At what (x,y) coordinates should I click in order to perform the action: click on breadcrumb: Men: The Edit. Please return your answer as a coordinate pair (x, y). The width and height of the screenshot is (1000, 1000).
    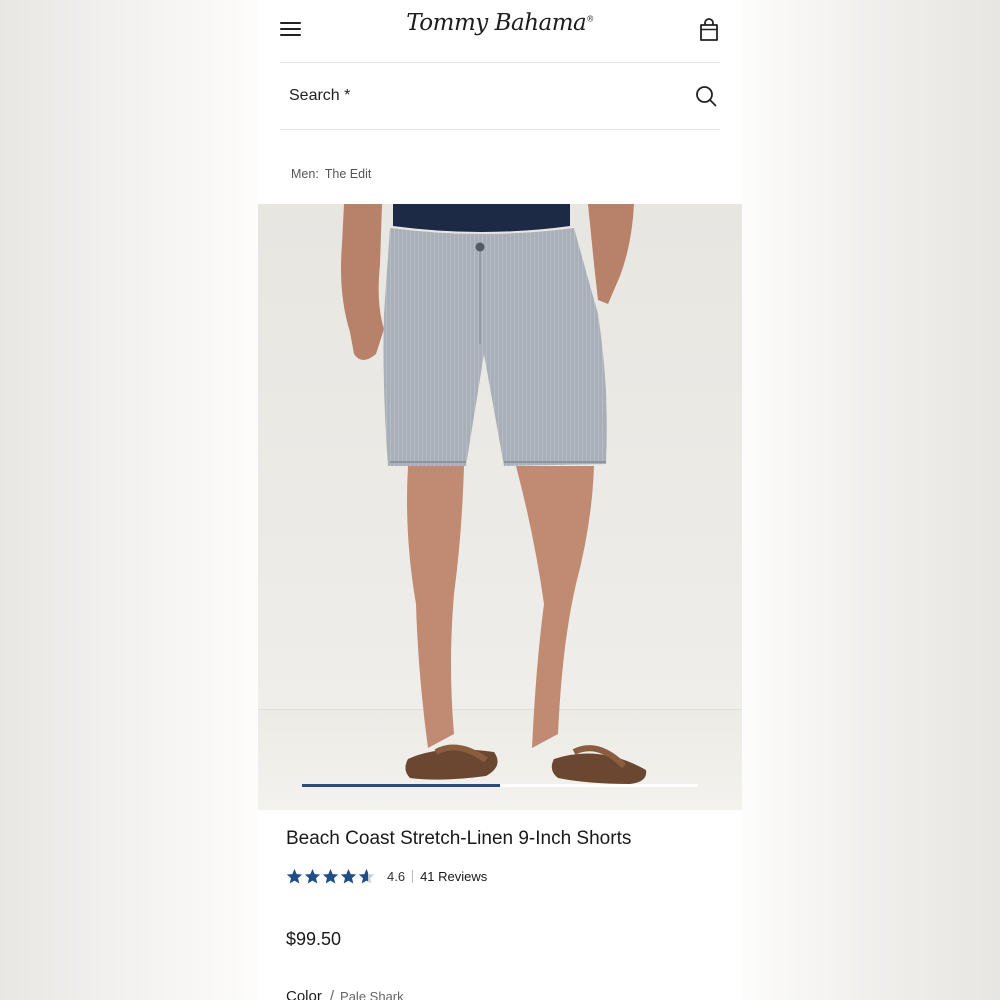
    Looking at the image, I should click on (331, 174).